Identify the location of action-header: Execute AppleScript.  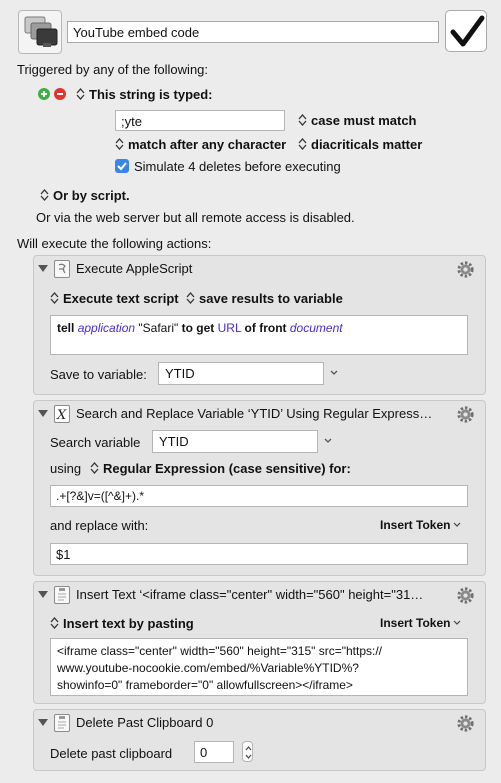
(259, 269).